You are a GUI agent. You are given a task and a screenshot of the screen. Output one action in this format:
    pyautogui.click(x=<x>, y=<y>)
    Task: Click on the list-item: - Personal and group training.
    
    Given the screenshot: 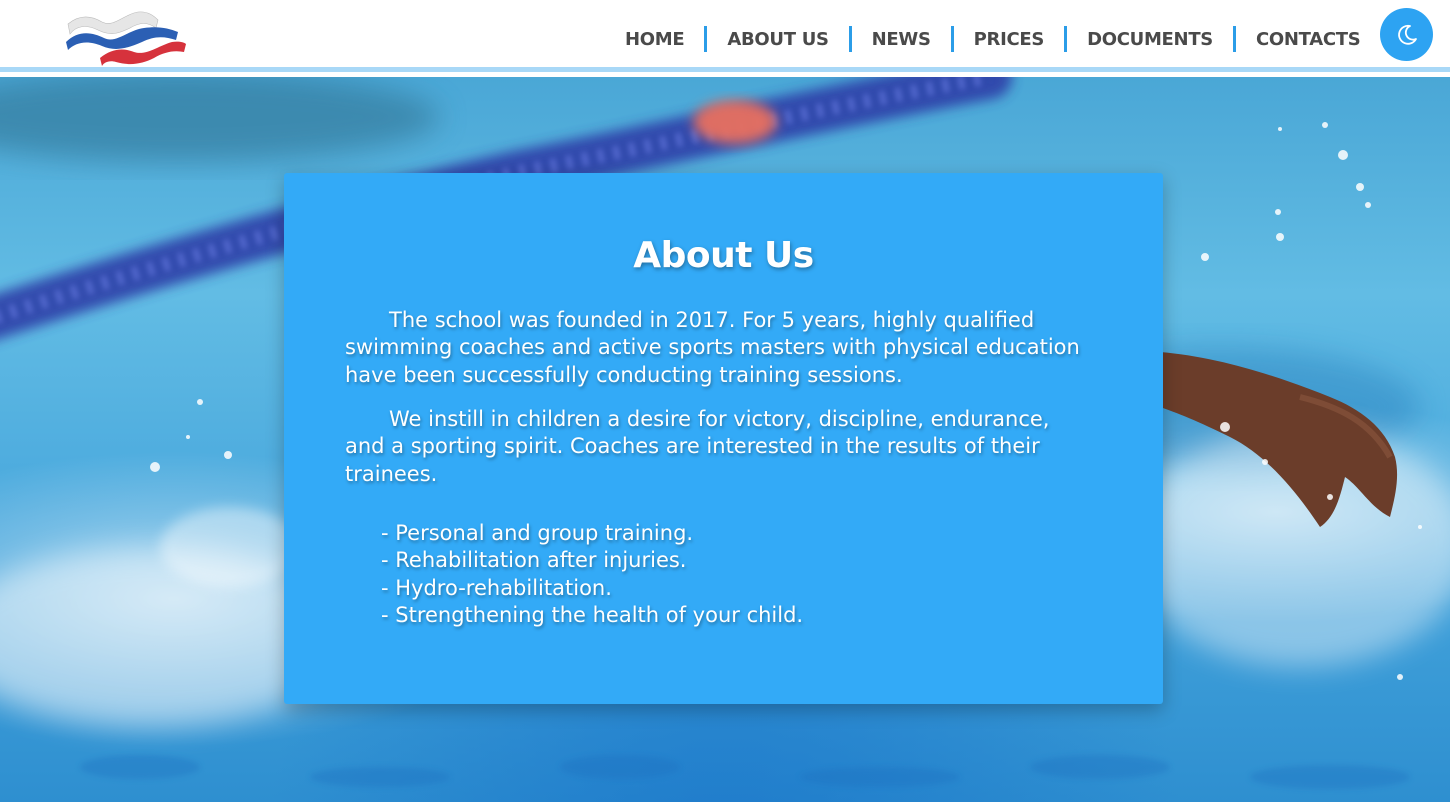 What is the action you would take?
    pyautogui.click(x=537, y=533)
    